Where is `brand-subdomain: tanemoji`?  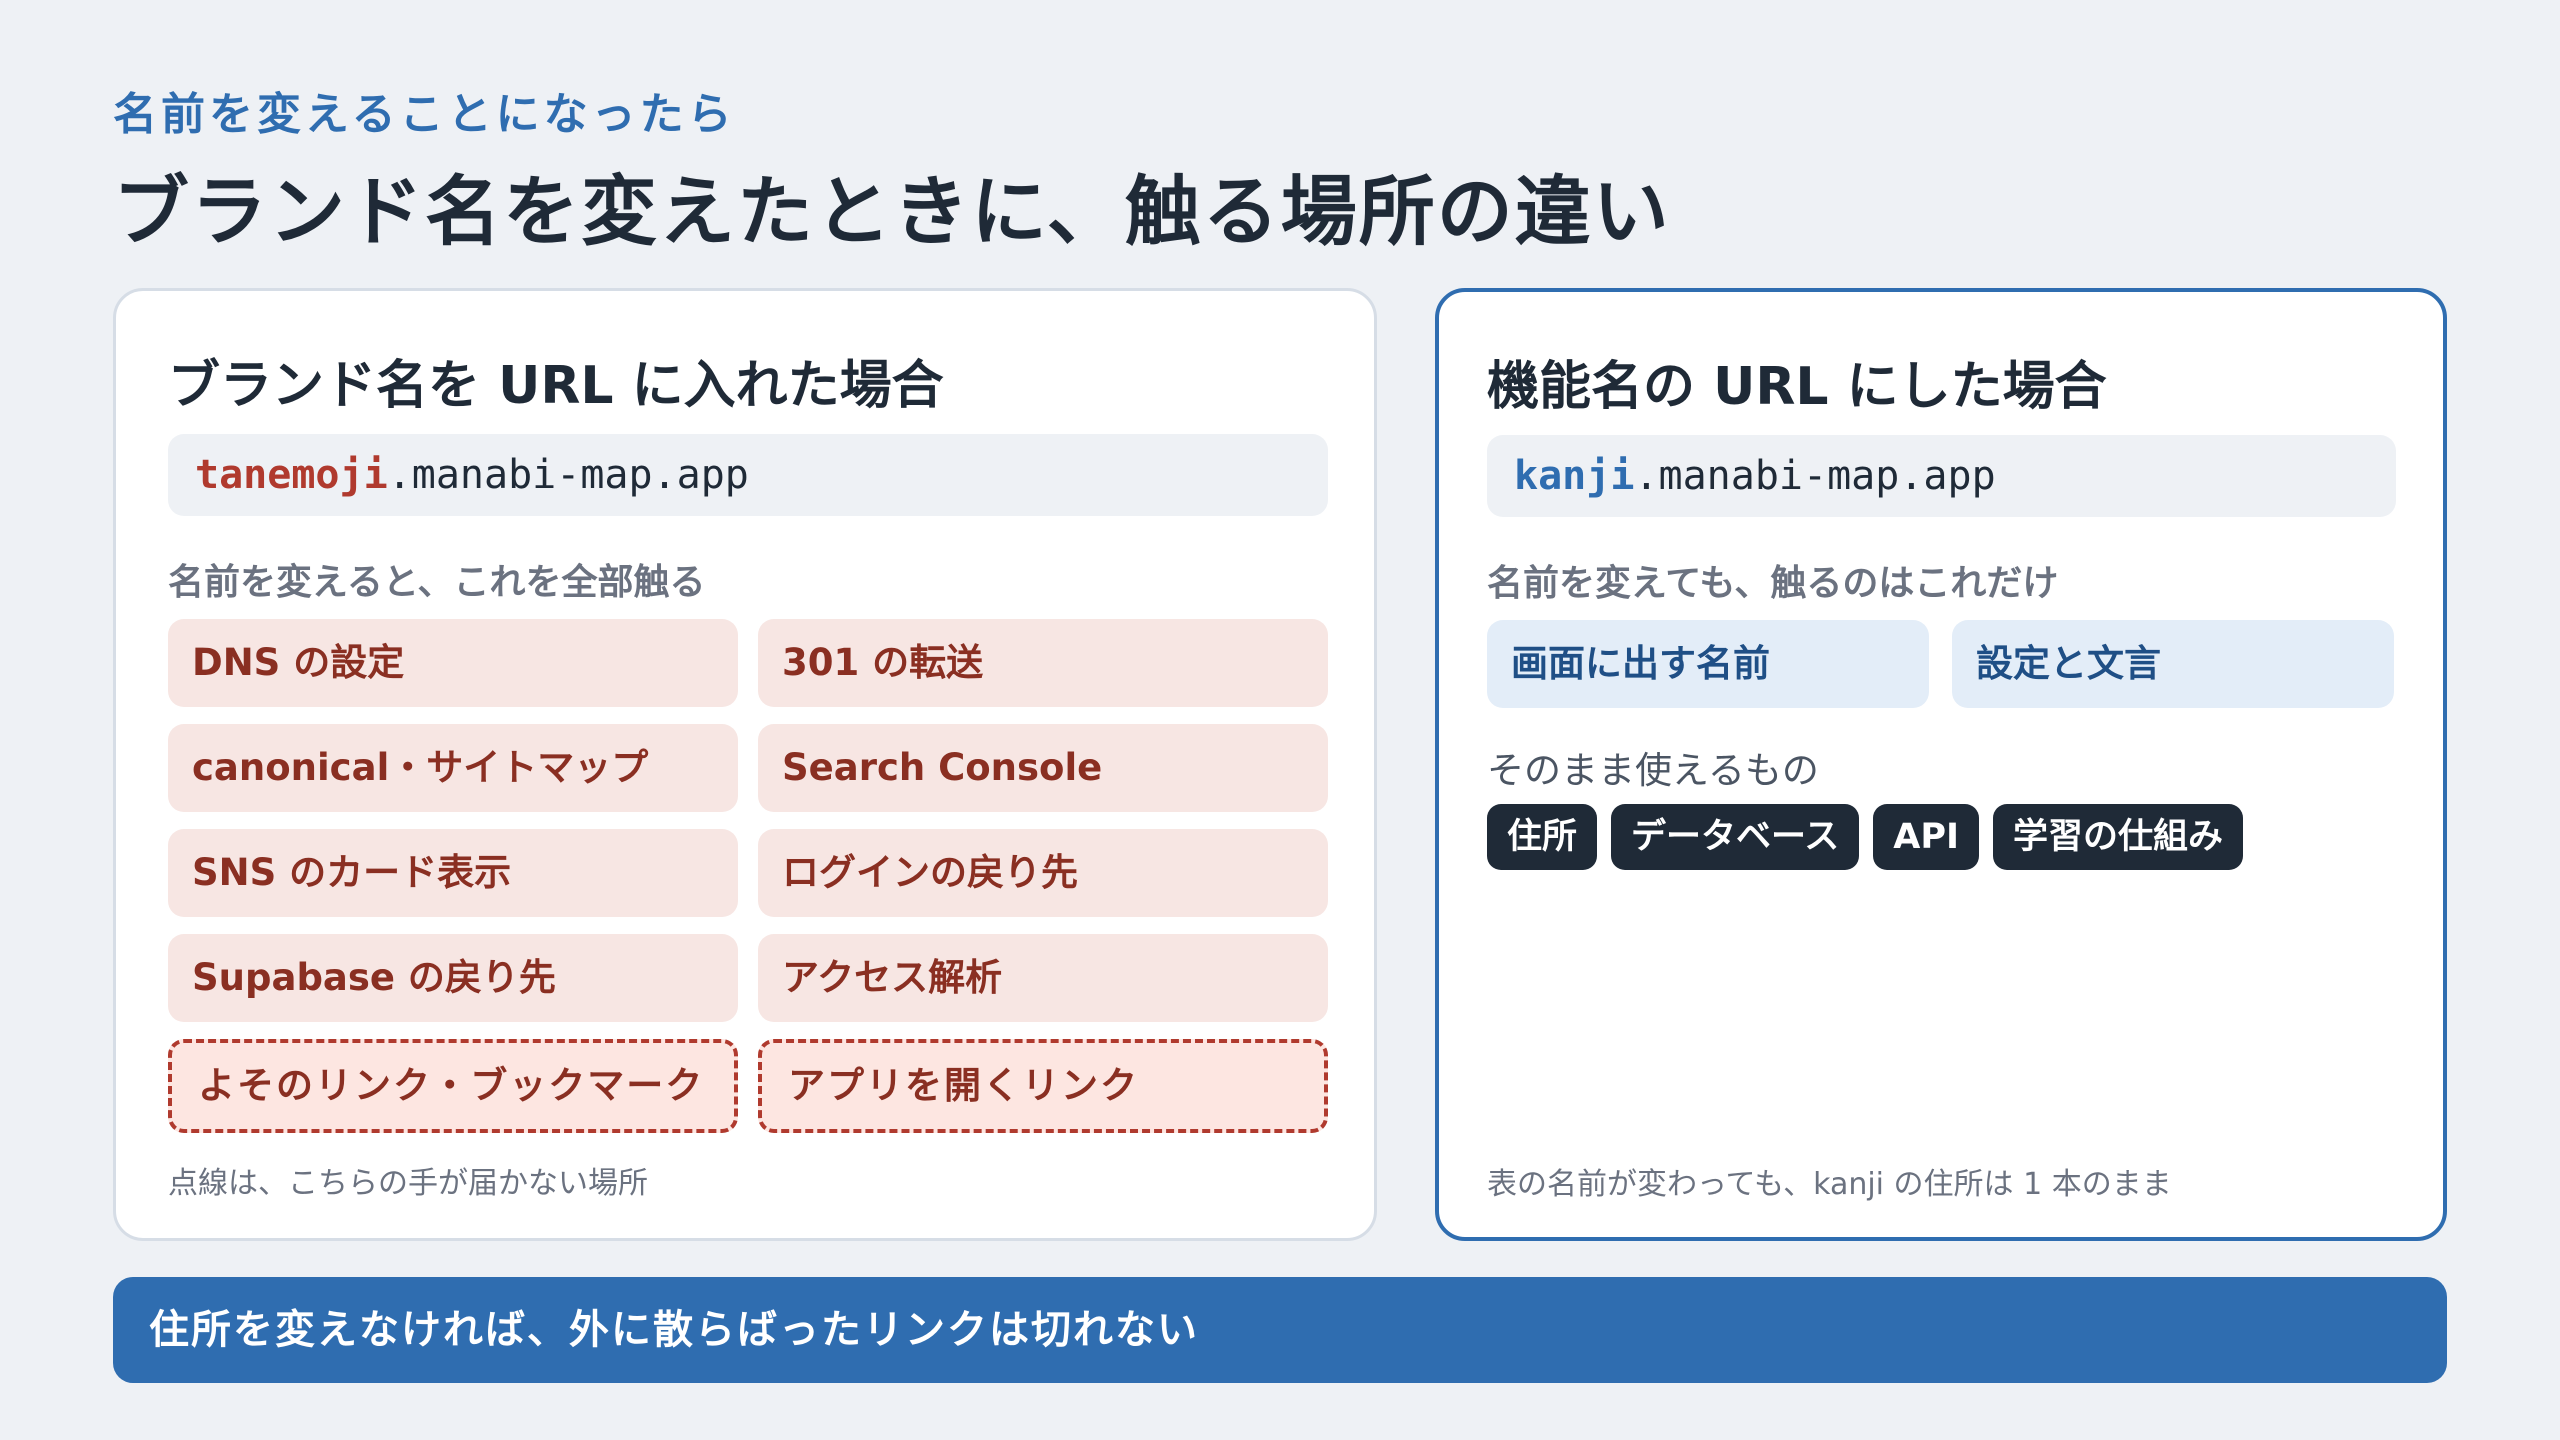
brand-subdomain: tanemoji is located at coordinates (291, 475).